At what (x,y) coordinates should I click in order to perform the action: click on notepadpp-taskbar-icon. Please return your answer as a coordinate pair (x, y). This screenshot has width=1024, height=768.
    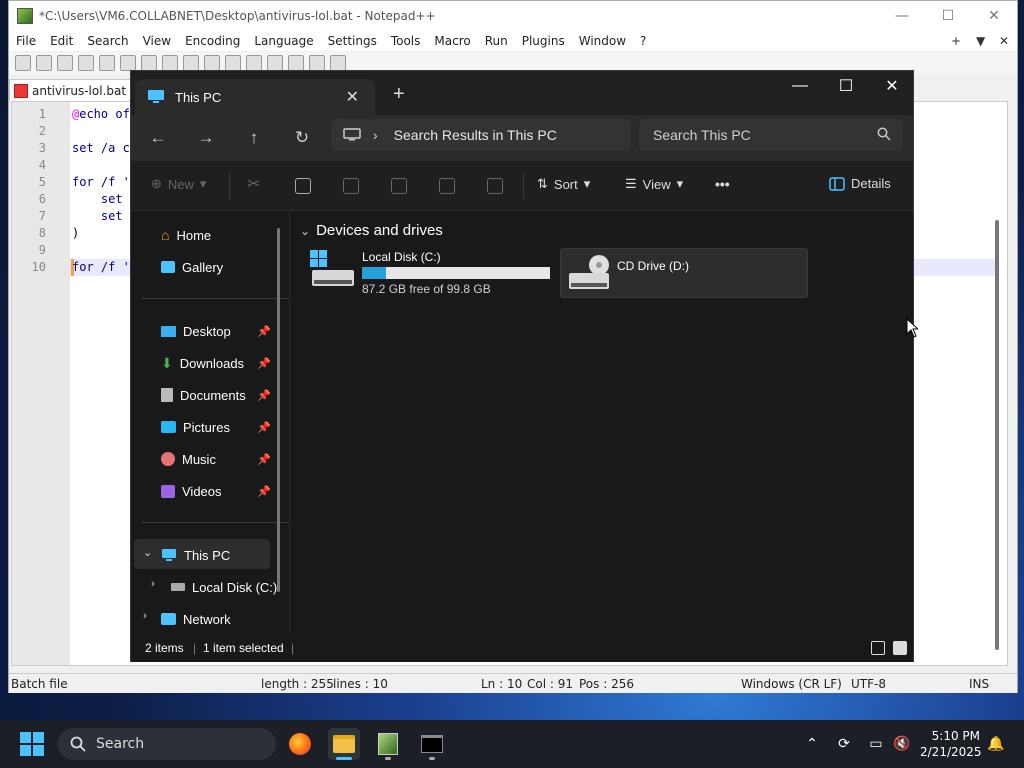
    Looking at the image, I should click on (388, 744).